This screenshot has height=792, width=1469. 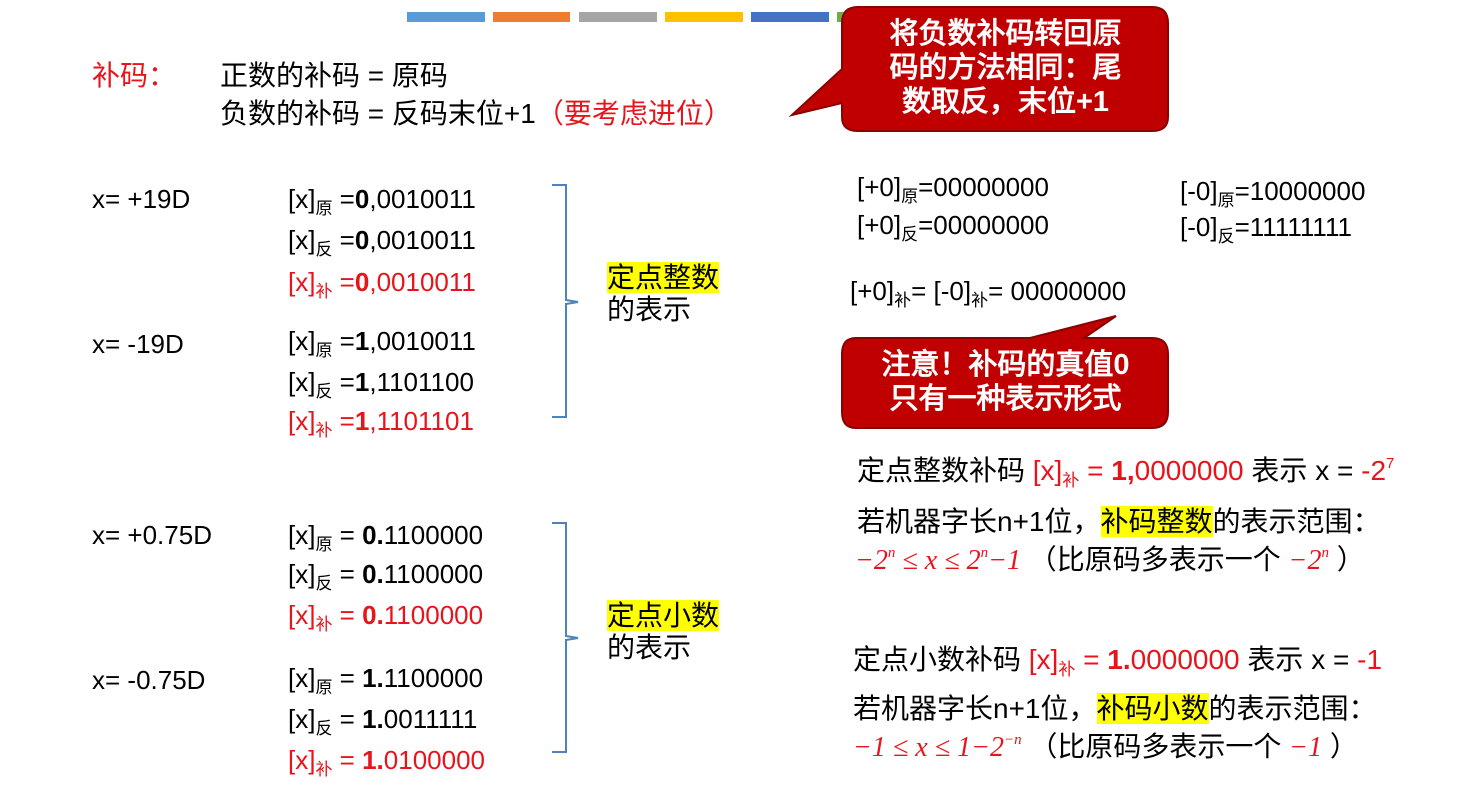 What do you see at coordinates (386, 537) in the screenshot?
I see `frac-pos-yuan: [x]原 = 0.1100000` at bounding box center [386, 537].